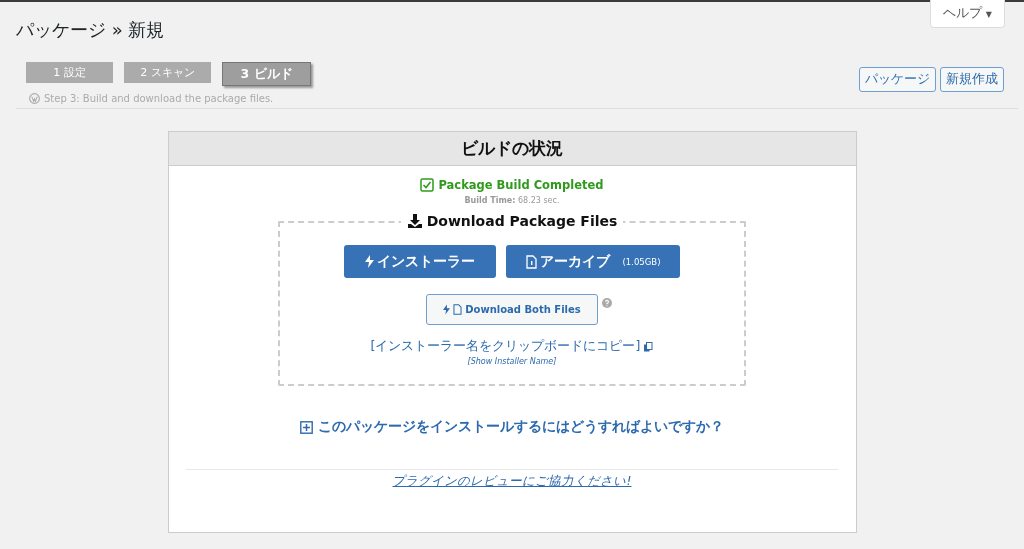 This screenshot has width=1024, height=549. I want to click on download-both-button: Download Both Files, so click(512, 309).